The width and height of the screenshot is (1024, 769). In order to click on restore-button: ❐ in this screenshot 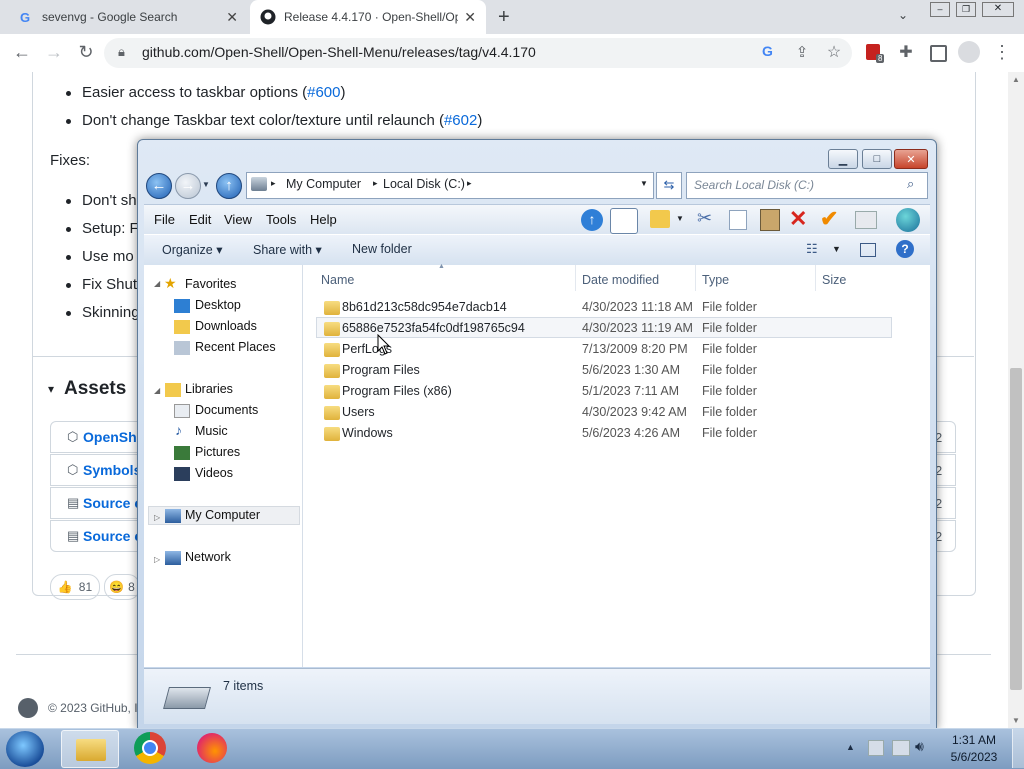, I will do `click(966, 9)`.